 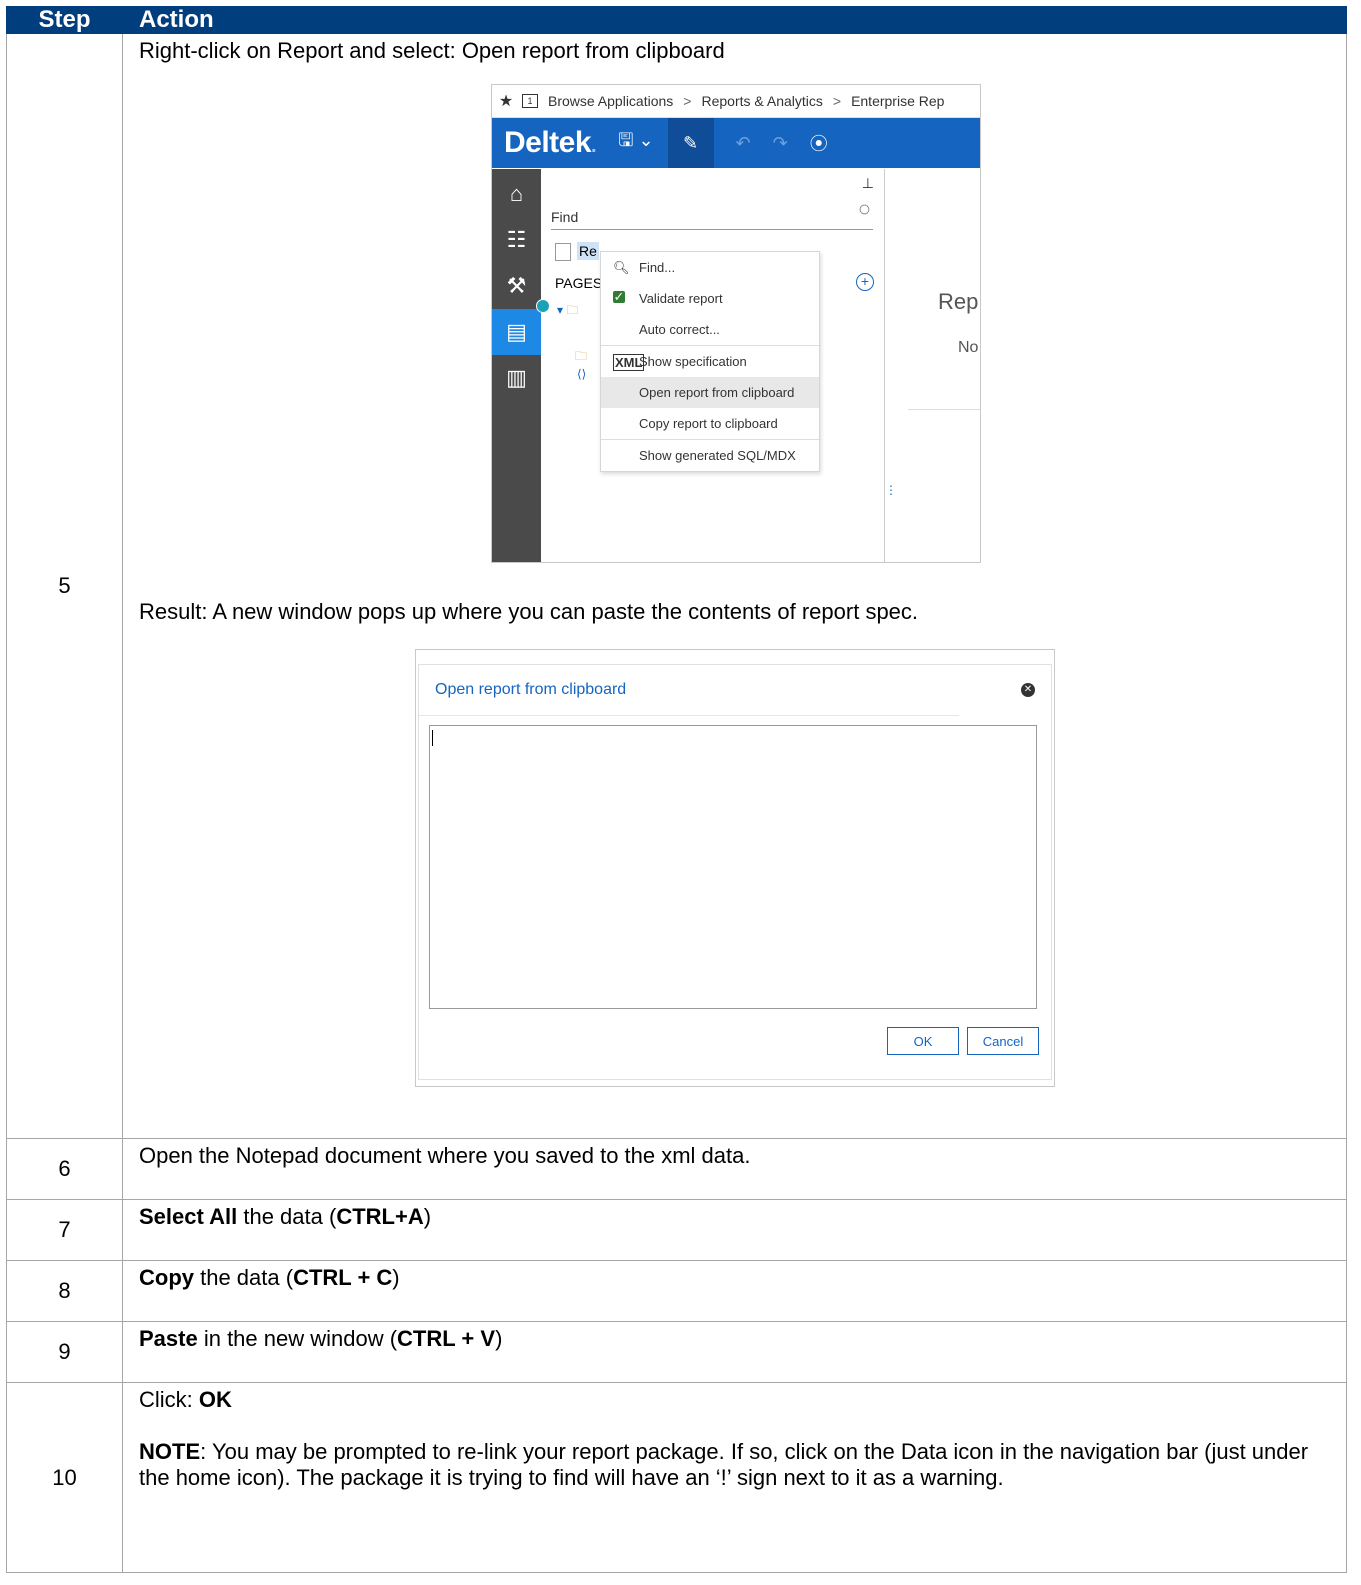 I want to click on dialog-title: Open report from clipboard, so click(x=531, y=689).